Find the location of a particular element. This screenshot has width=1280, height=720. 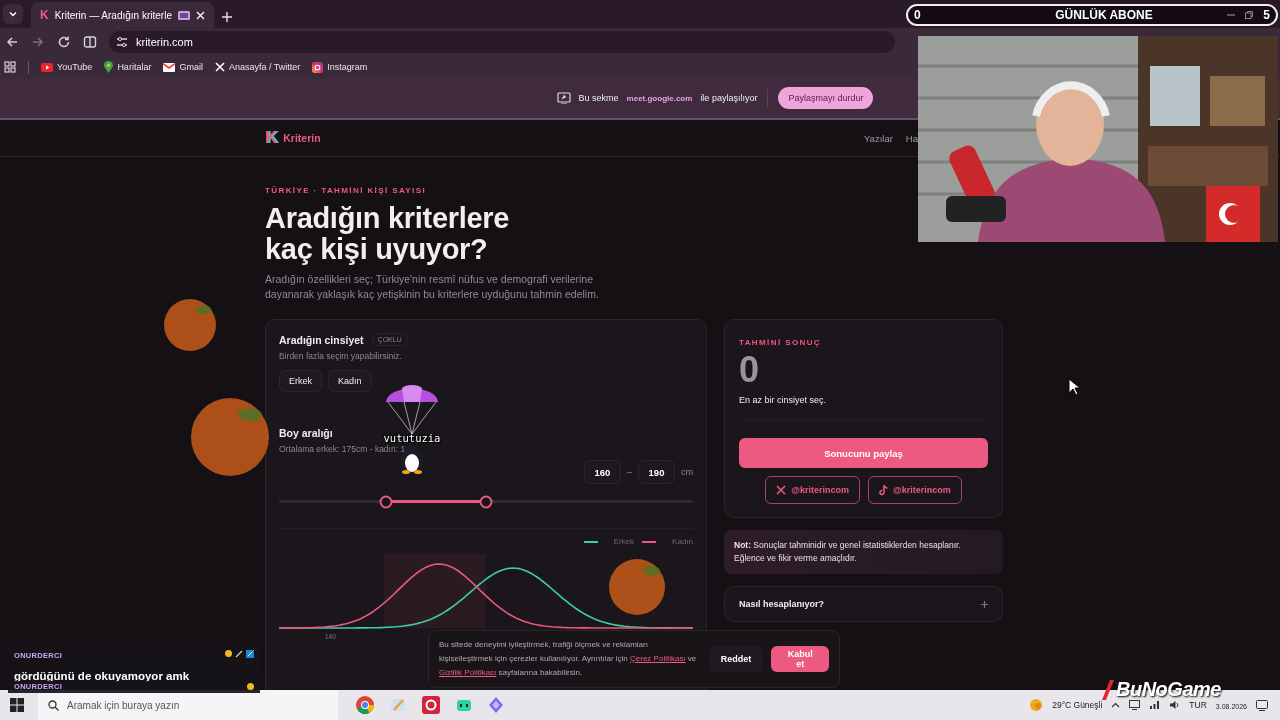

mail-icon is located at coordinates (169, 67).